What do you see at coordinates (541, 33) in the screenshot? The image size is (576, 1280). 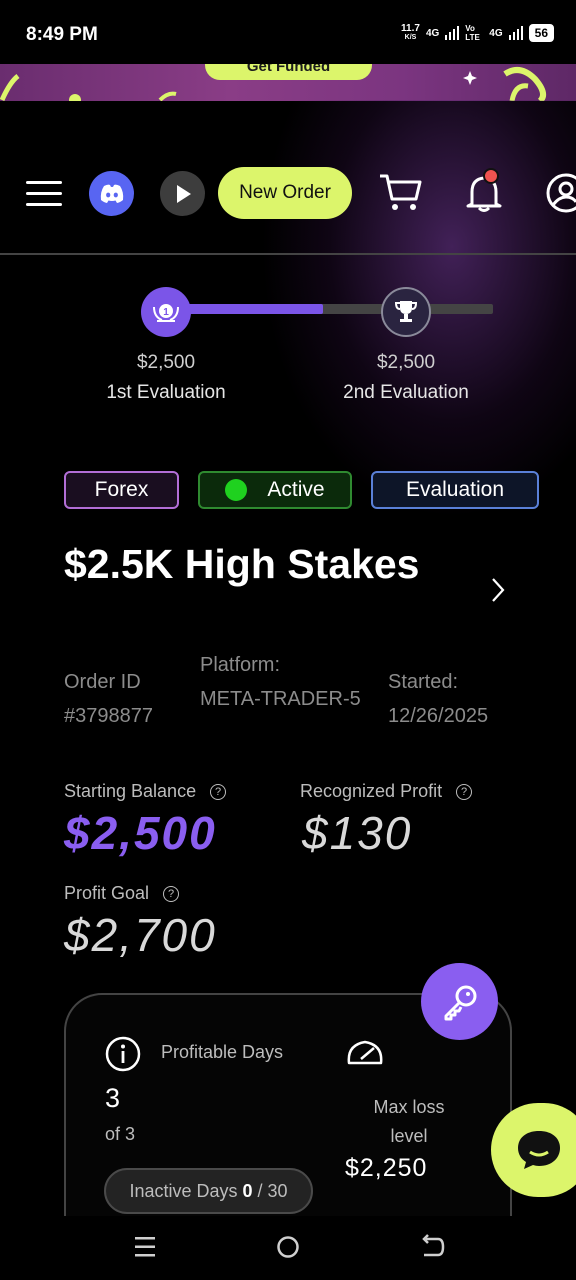 I see `battery-icon: 56` at bounding box center [541, 33].